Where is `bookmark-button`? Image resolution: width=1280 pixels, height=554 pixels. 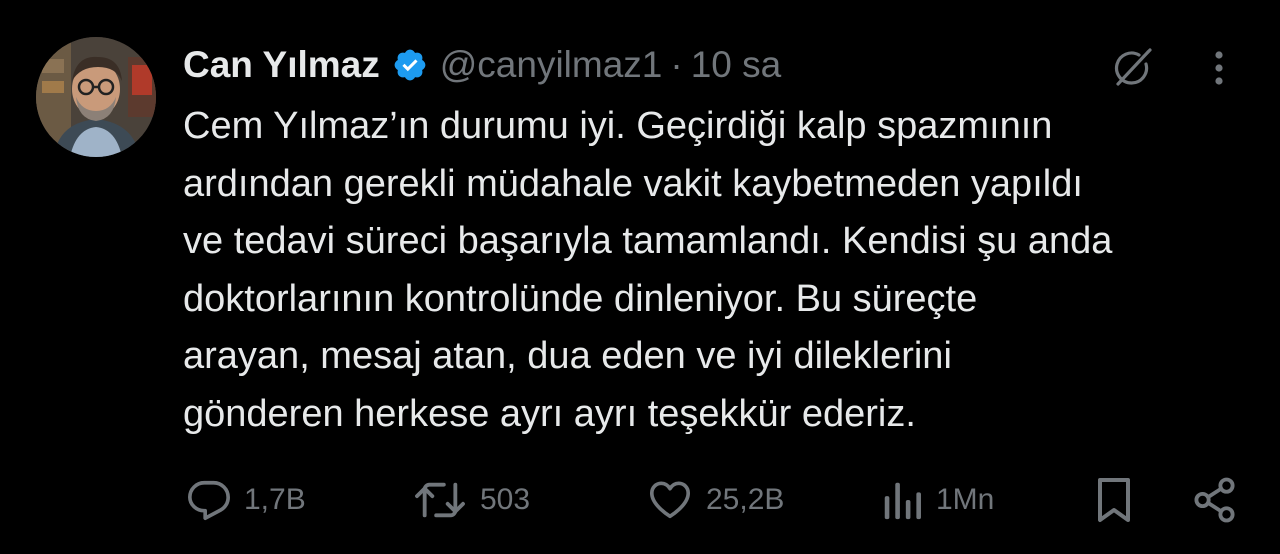 bookmark-button is located at coordinates (1114, 500).